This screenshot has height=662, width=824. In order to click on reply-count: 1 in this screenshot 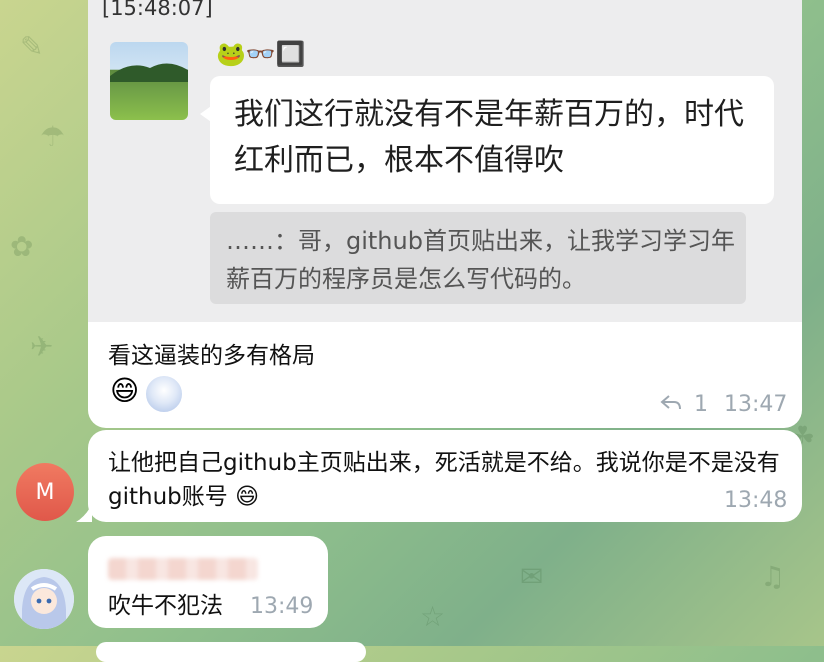, I will do `click(701, 404)`.